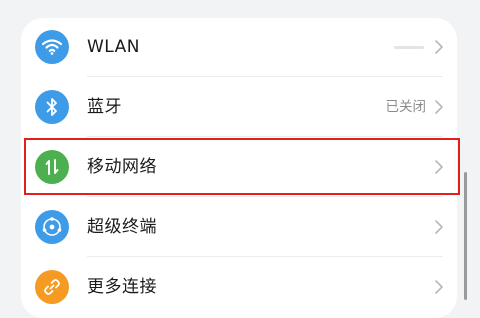 The height and width of the screenshot is (318, 480). I want to click on settings-item-label: WLAN, so click(114, 47).